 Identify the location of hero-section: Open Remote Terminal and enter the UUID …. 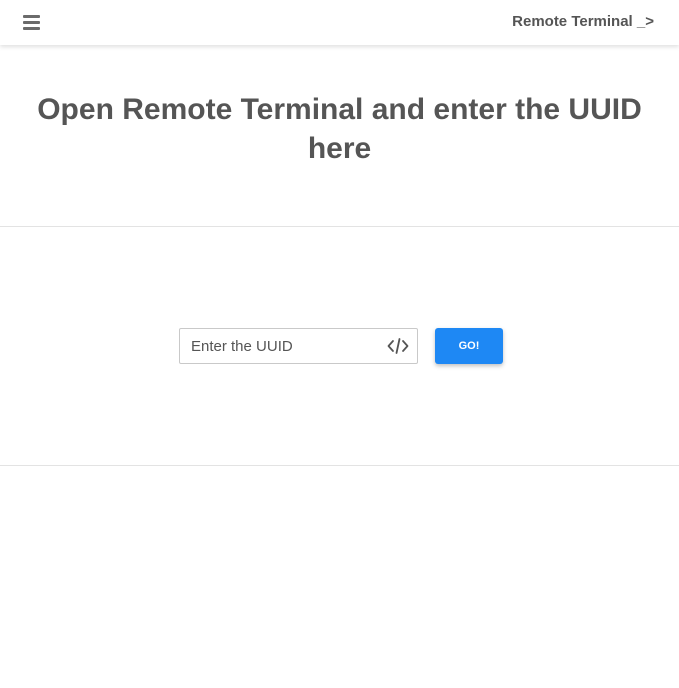
(339, 129).